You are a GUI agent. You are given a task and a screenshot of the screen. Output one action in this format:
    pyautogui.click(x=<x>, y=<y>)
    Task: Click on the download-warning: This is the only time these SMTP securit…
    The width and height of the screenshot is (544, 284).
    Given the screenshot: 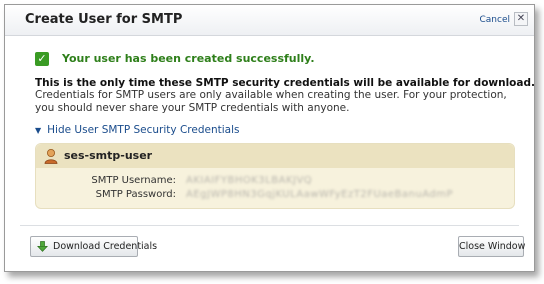 What is the action you would take?
    pyautogui.click(x=285, y=83)
    